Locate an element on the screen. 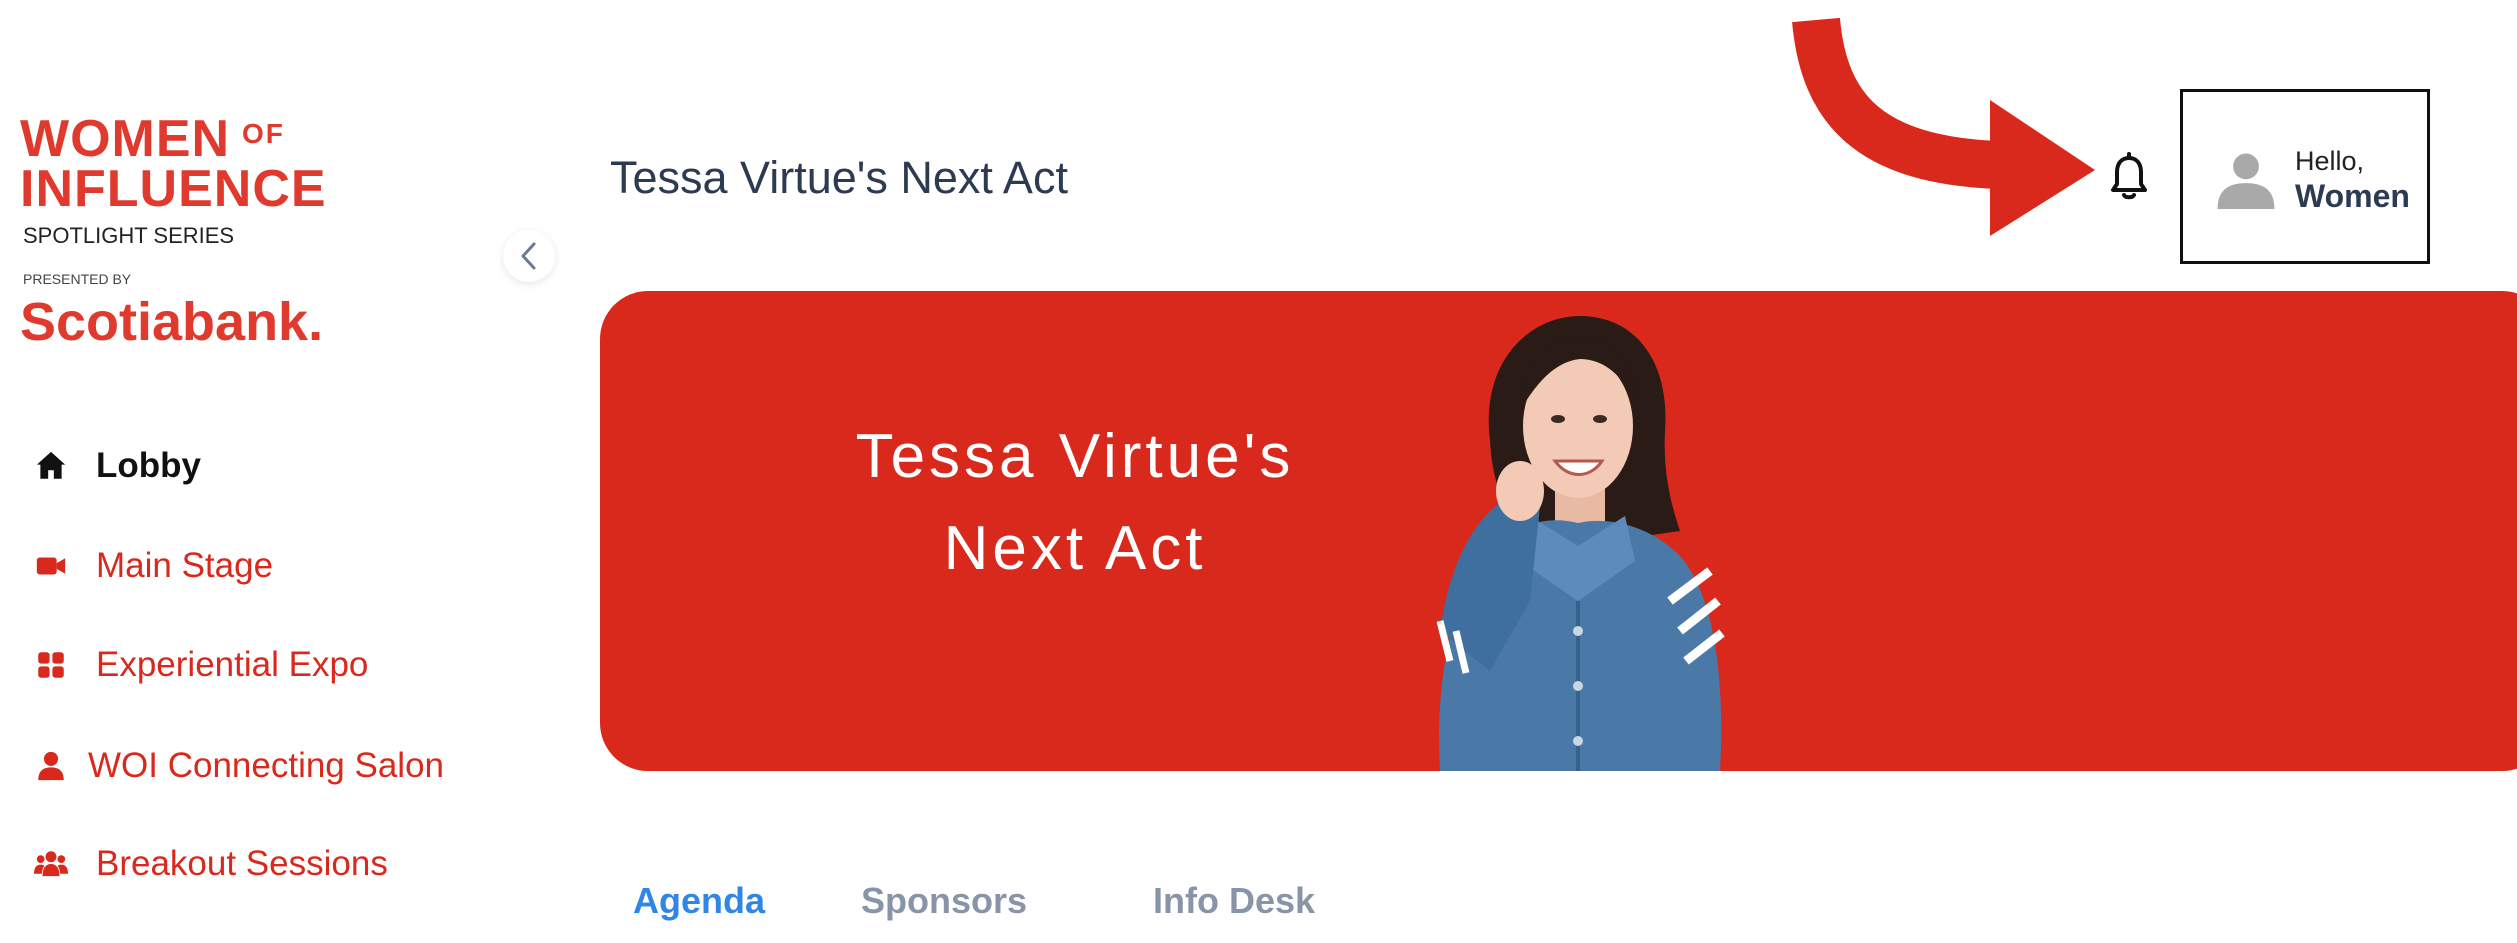 Image resolution: width=2517 pixels, height=943 pixels. sponsor-logo: Scotiabank. is located at coordinates (172, 322).